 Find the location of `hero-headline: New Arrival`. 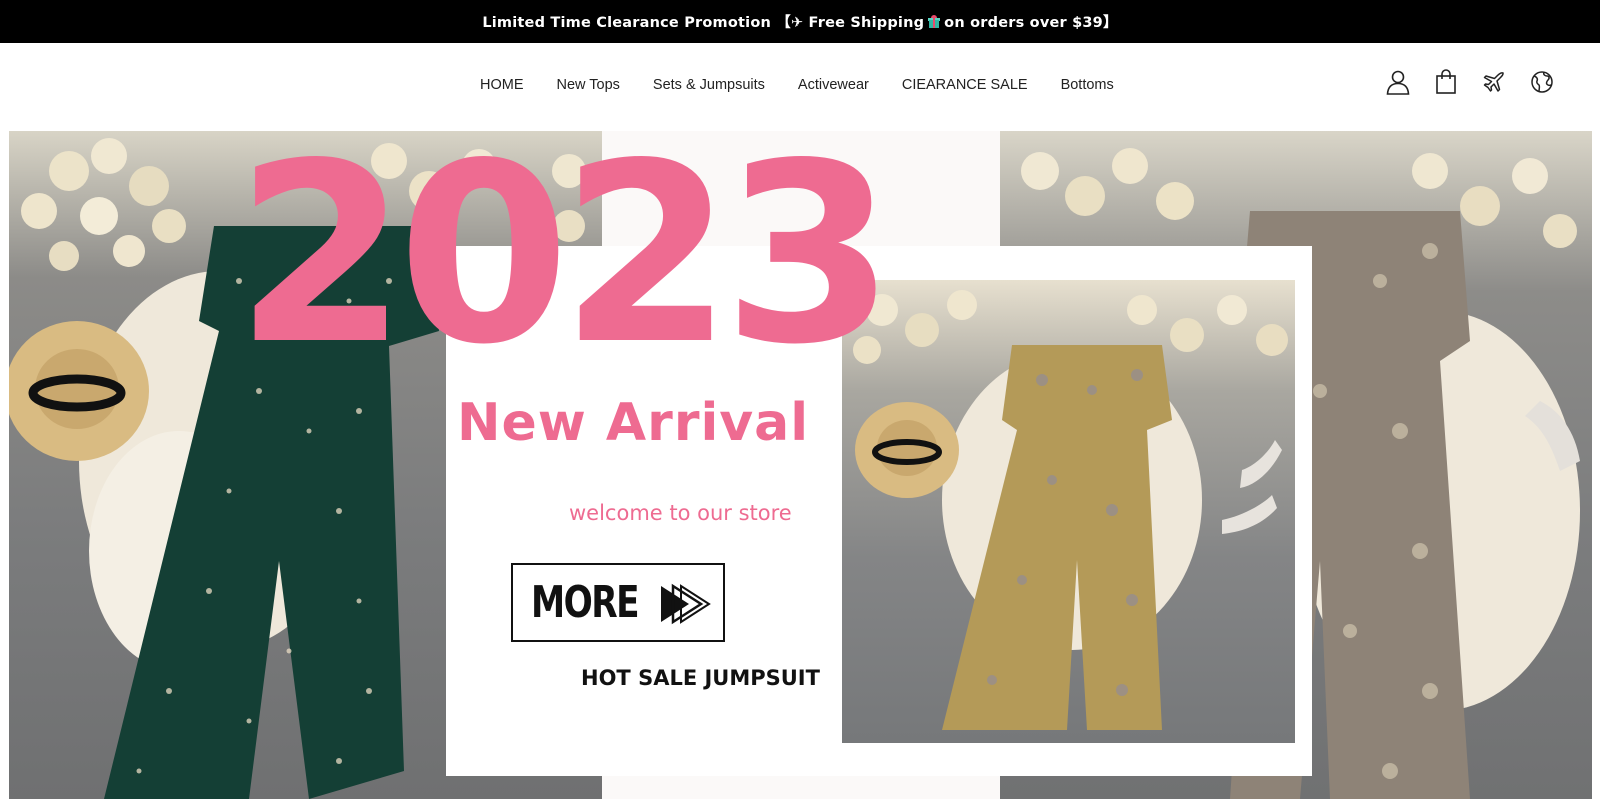

hero-headline: New Arrival is located at coordinates (633, 423).